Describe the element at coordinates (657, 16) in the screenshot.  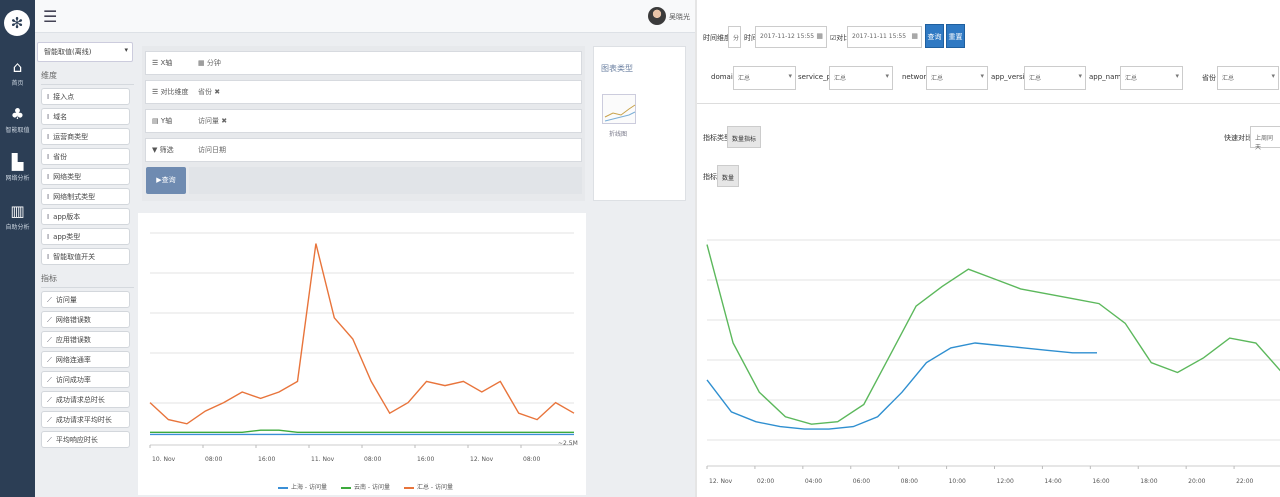
I see `avatar` at that location.